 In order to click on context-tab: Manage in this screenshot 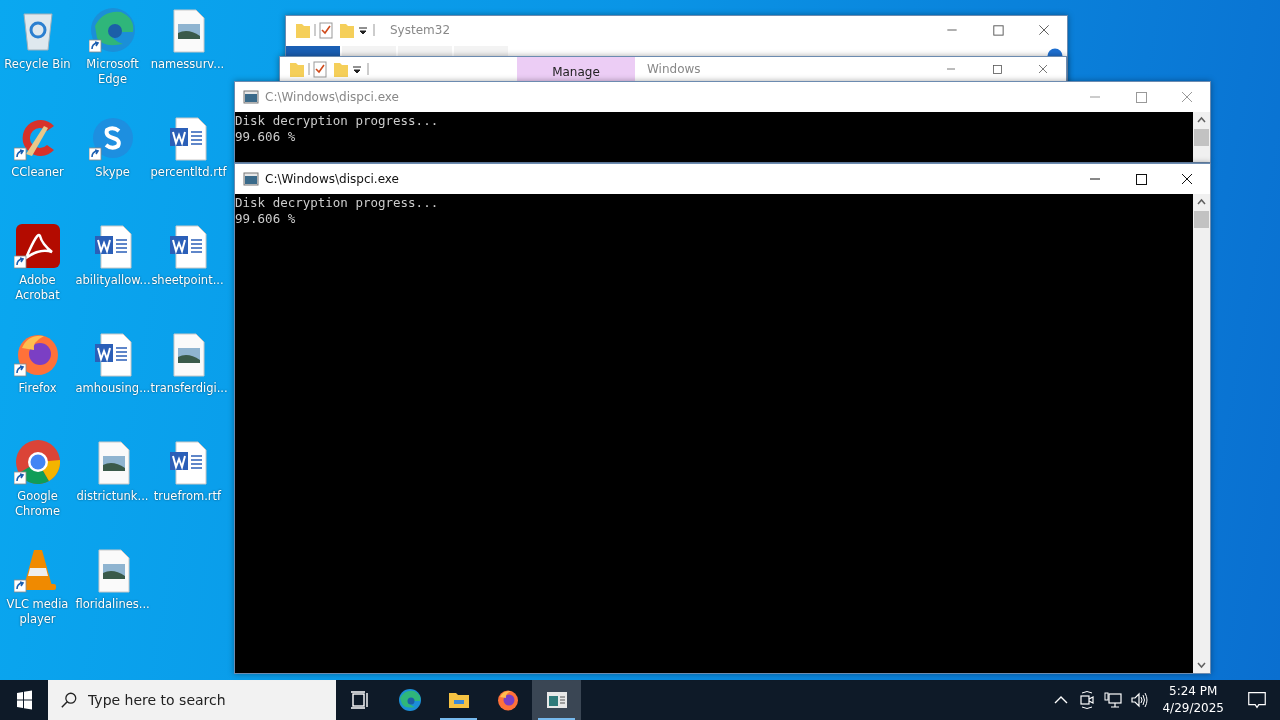, I will do `click(576, 69)`.